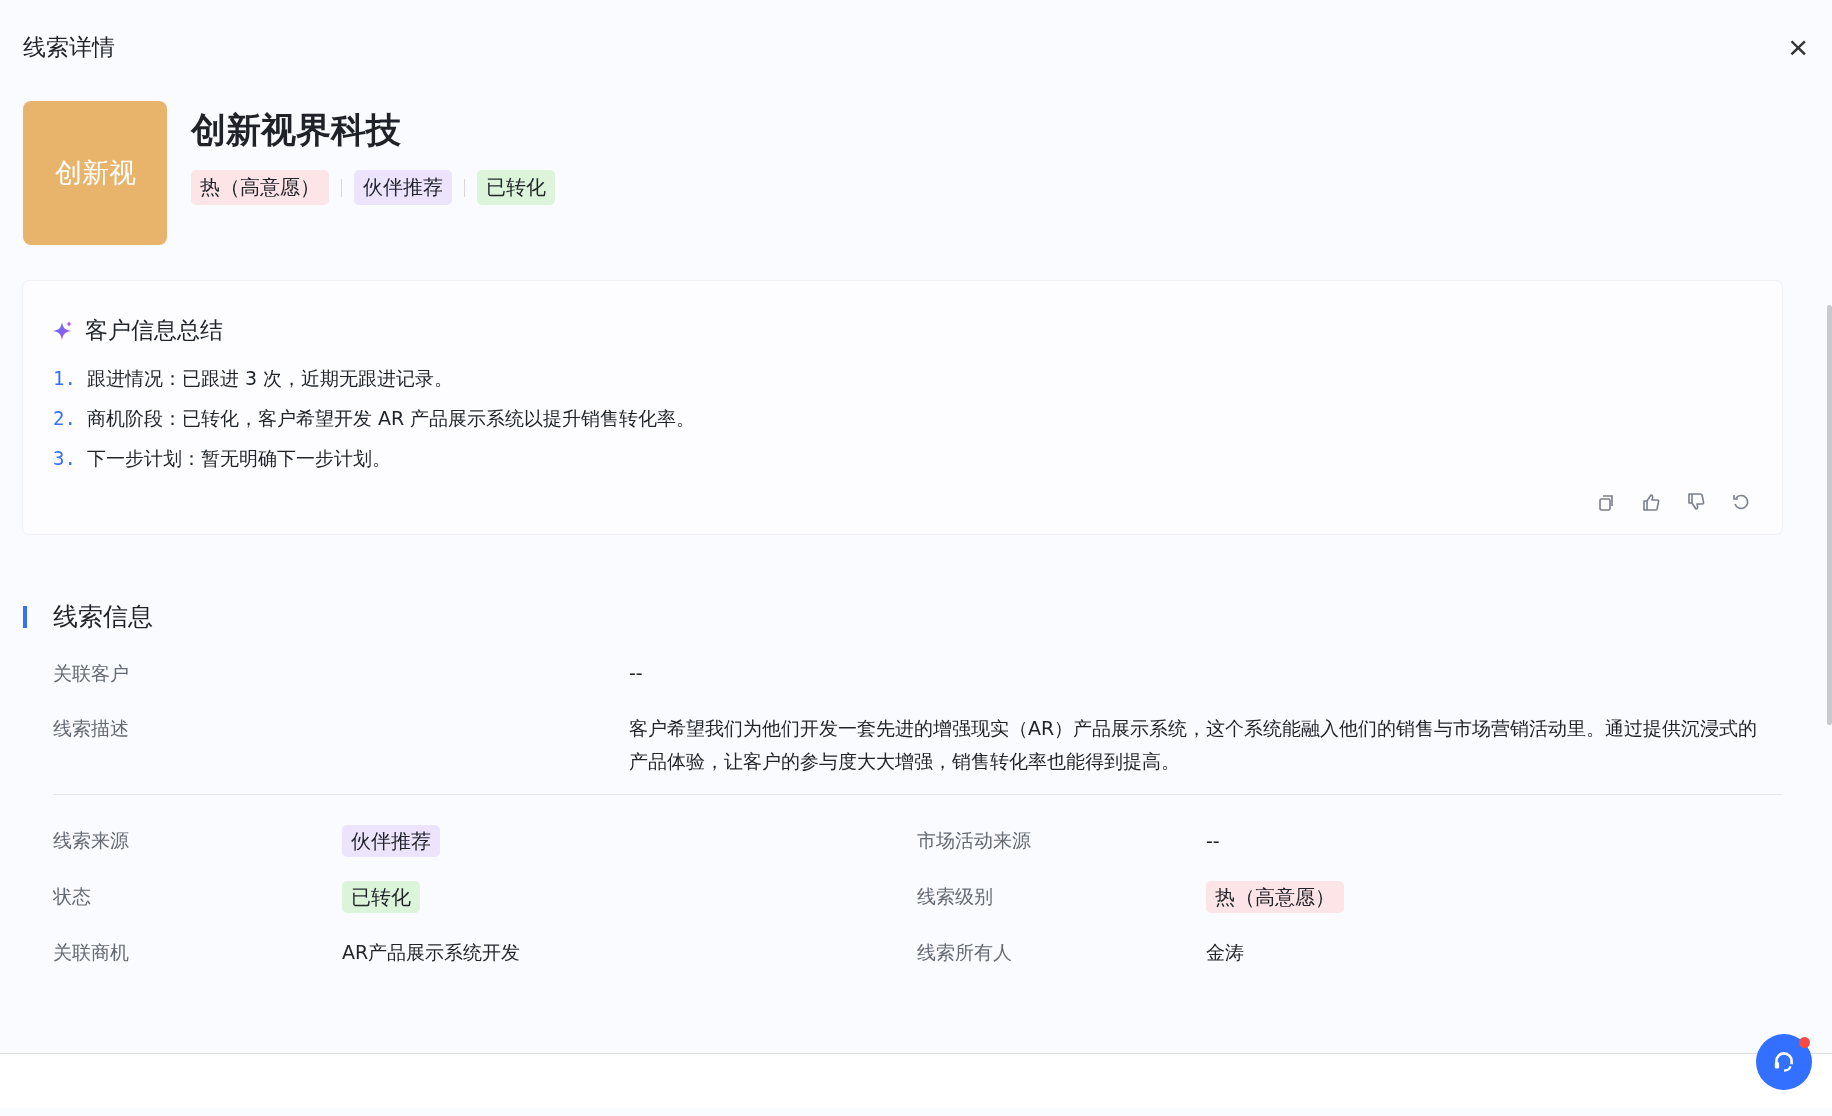 This screenshot has height=1116, width=1832. What do you see at coordinates (65, 418) in the screenshot?
I see `list-number: 2.` at bounding box center [65, 418].